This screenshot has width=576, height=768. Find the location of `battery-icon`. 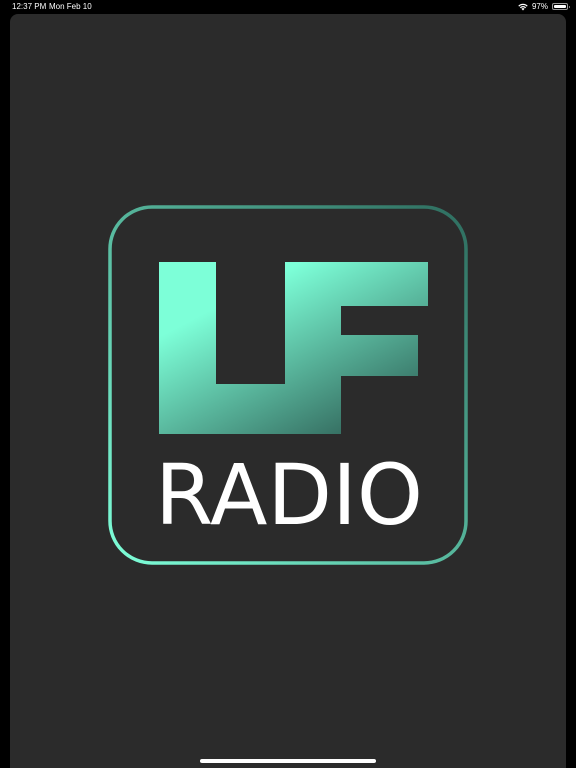

battery-icon is located at coordinates (561, 6).